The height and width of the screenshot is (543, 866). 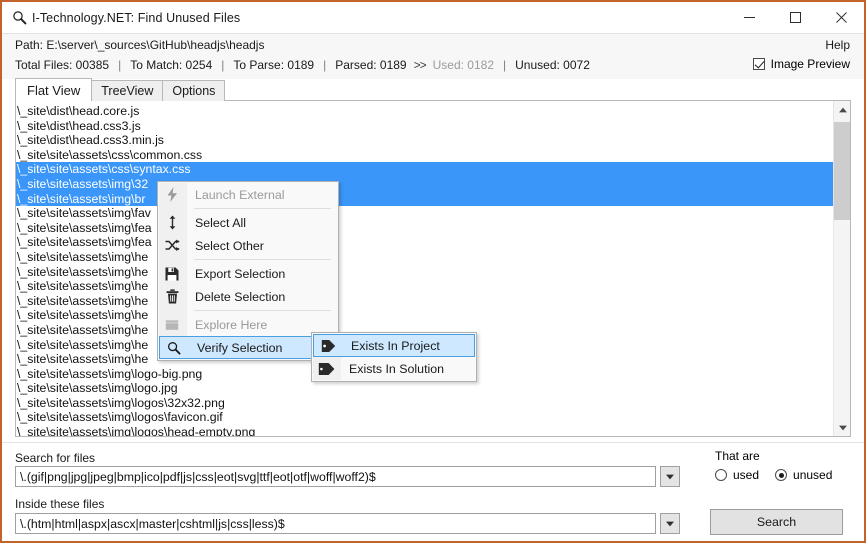 I want to click on stat-used: Used: 0182, so click(x=463, y=65).